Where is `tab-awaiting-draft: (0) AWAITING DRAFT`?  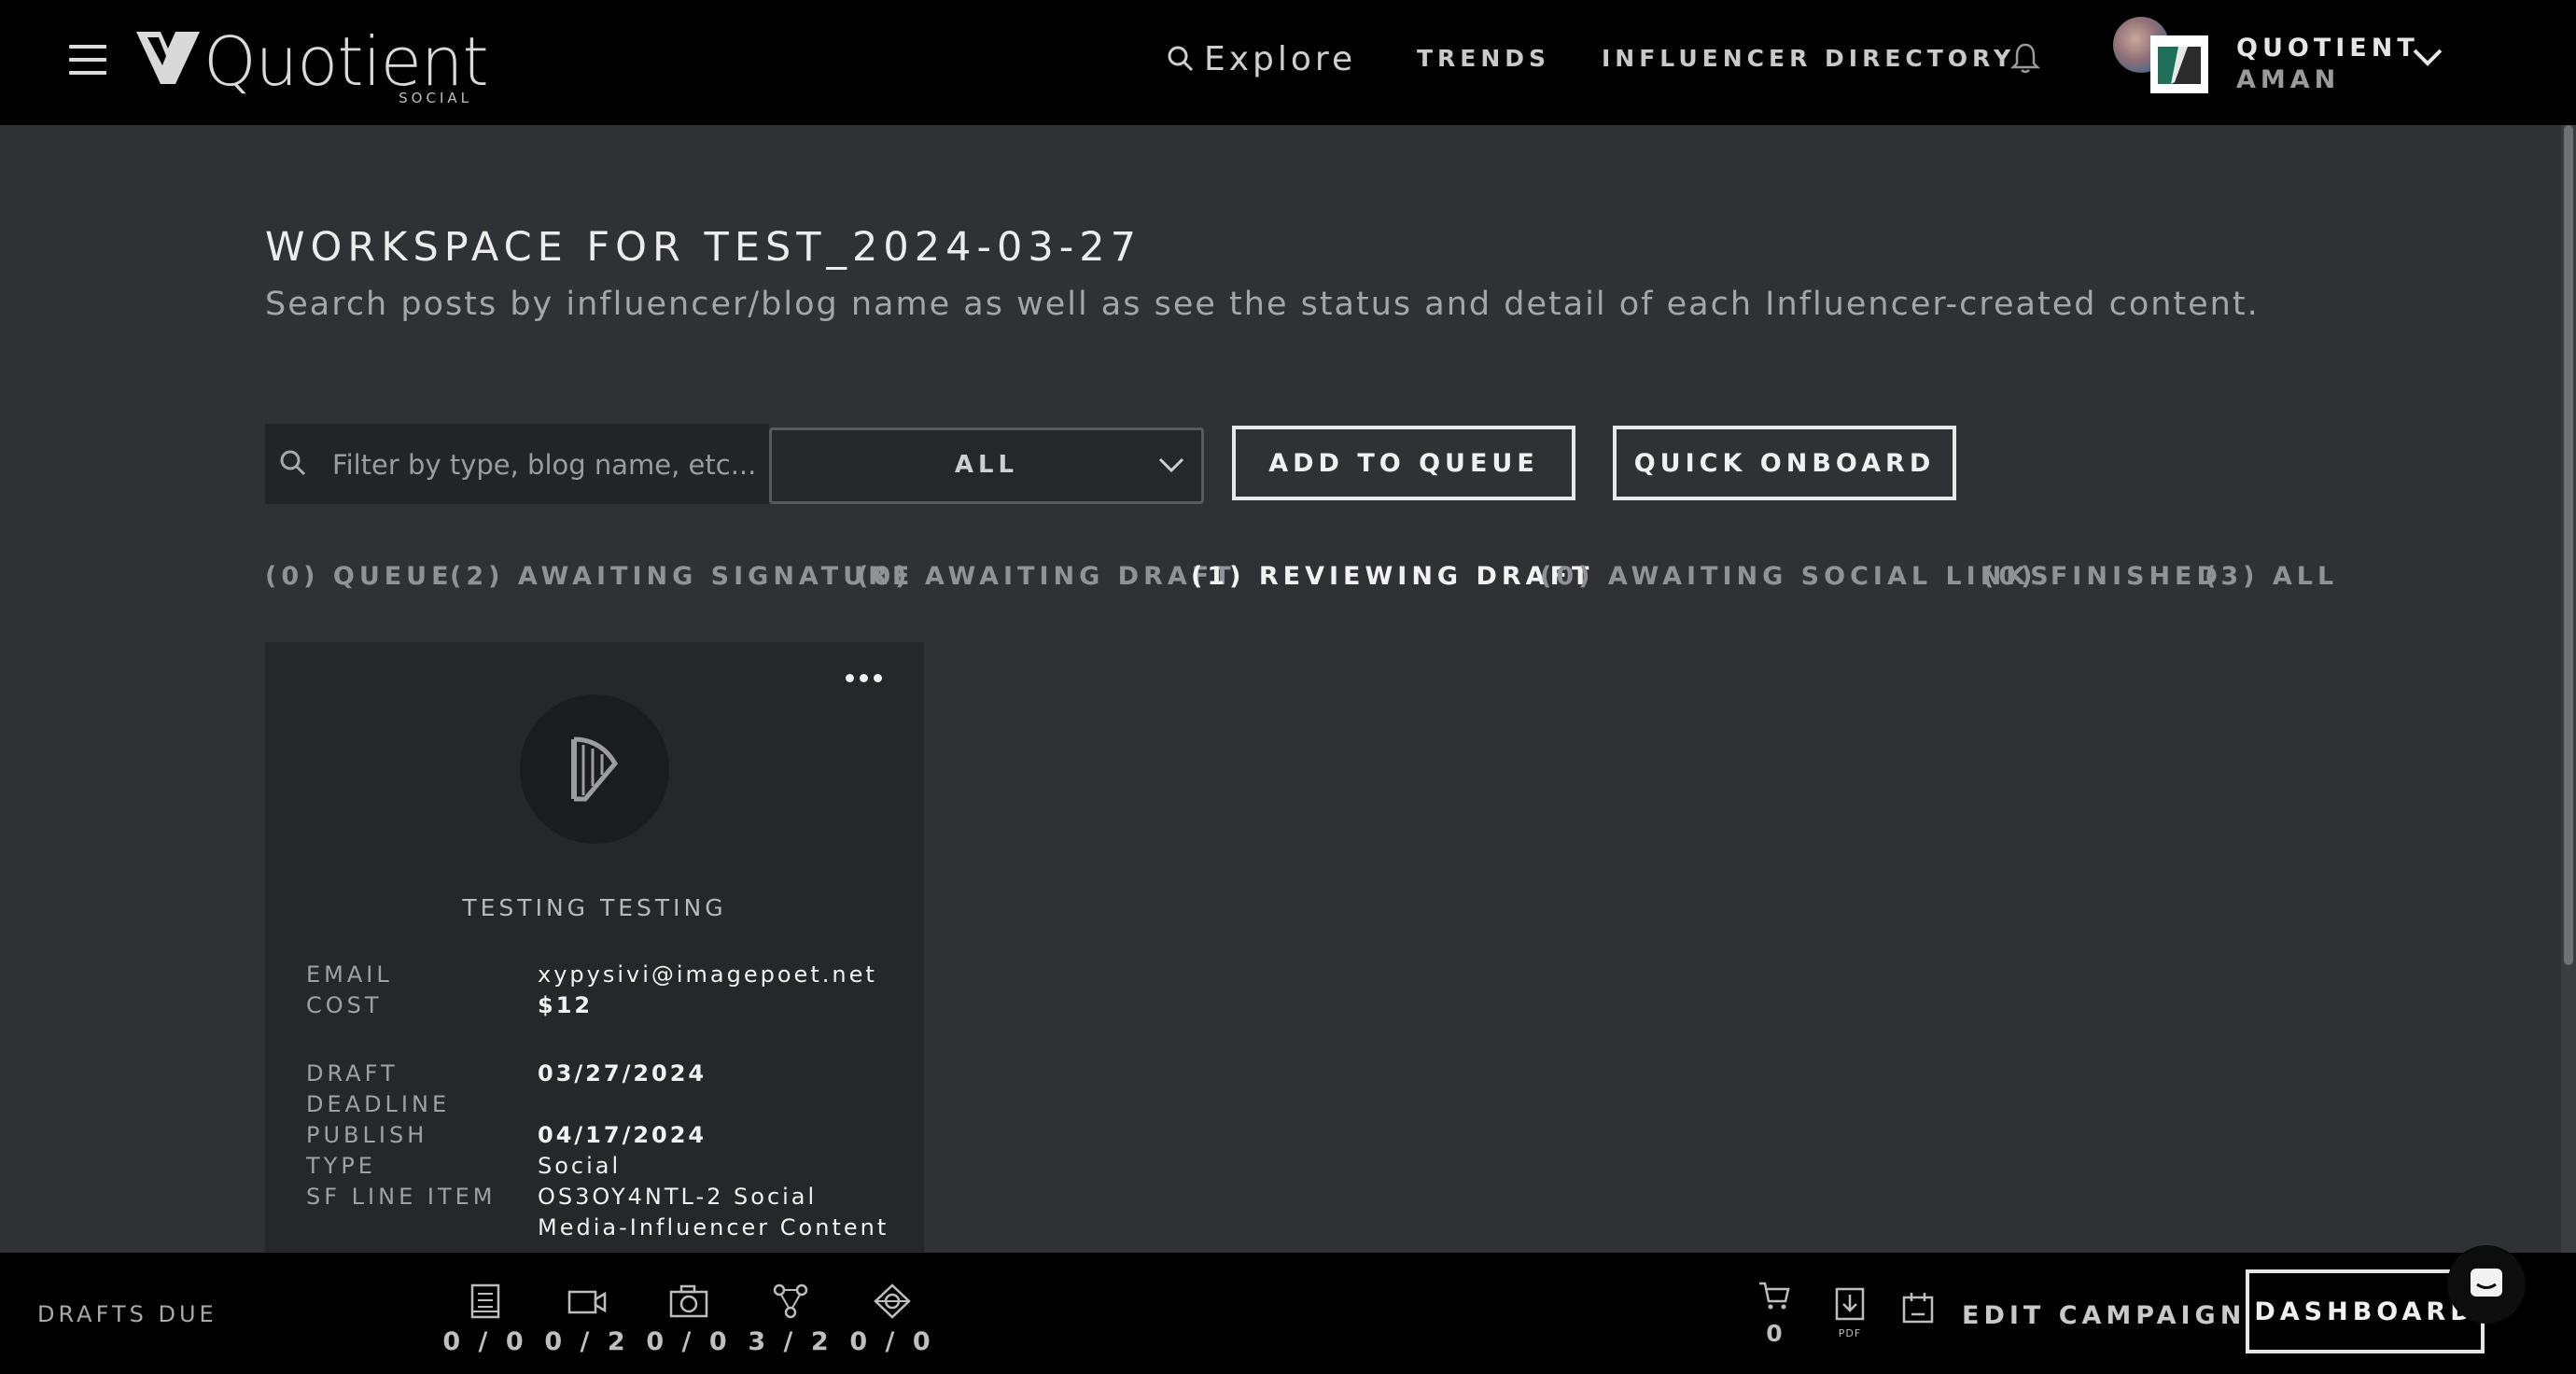 tab-awaiting-draft: (0) AWAITING DRAFT is located at coordinates (1046, 576).